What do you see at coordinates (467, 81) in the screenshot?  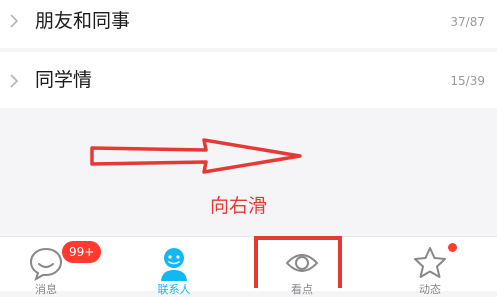 I see `group-online-count: 15/39` at bounding box center [467, 81].